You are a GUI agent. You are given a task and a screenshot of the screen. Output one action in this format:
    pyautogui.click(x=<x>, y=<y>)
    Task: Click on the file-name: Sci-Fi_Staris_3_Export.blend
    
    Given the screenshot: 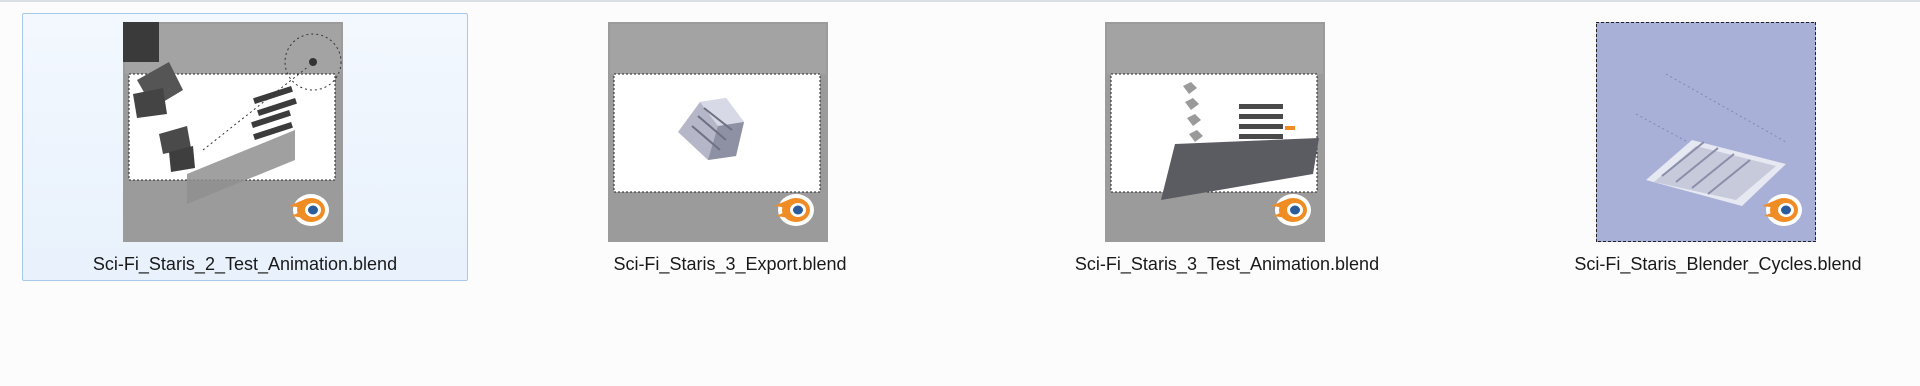 What is the action you would take?
    pyautogui.click(x=730, y=264)
    